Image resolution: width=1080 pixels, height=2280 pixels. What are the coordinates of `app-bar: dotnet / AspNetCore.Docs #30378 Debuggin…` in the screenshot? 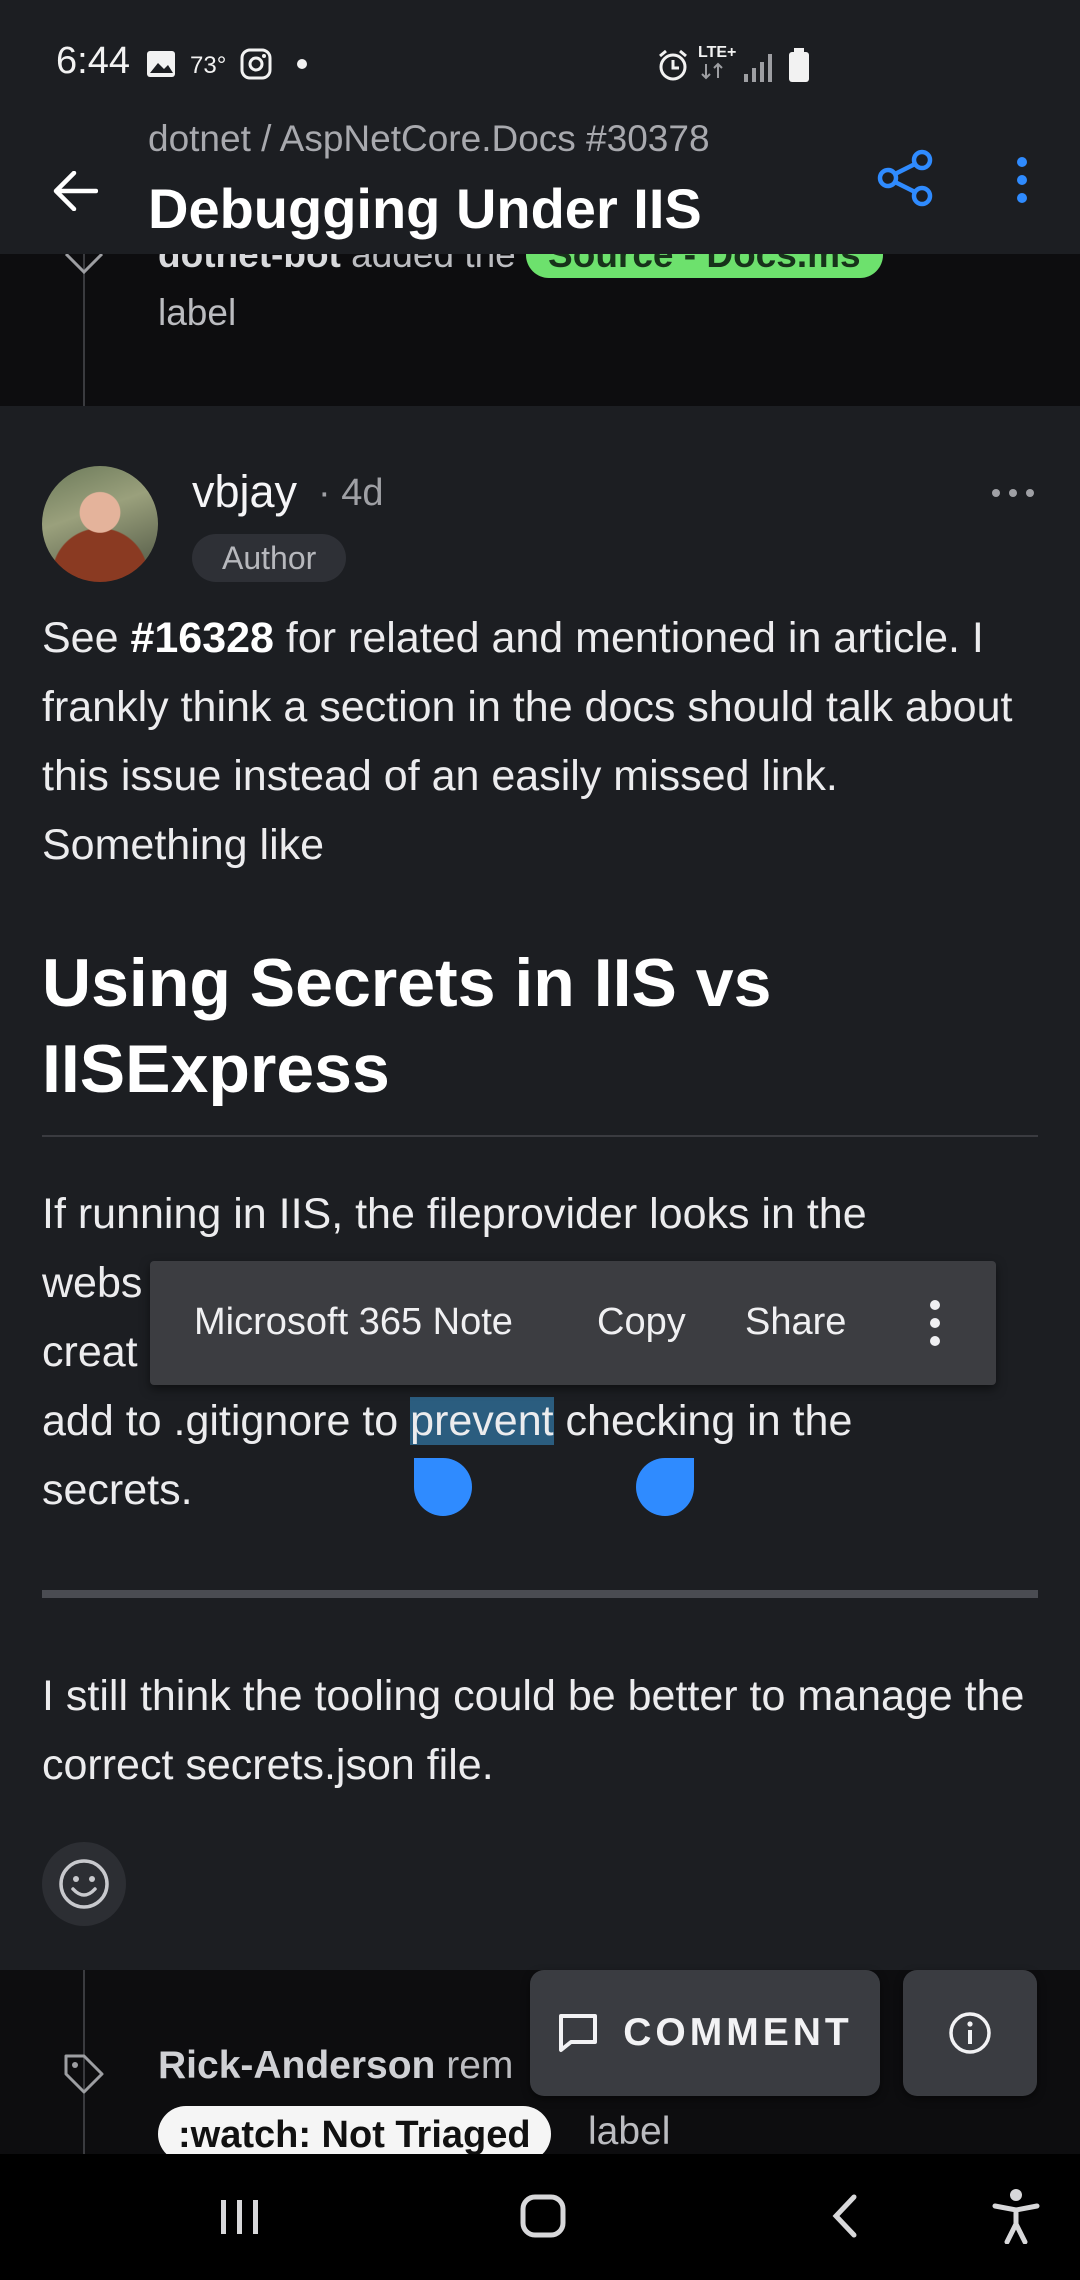 It's located at (540, 186).